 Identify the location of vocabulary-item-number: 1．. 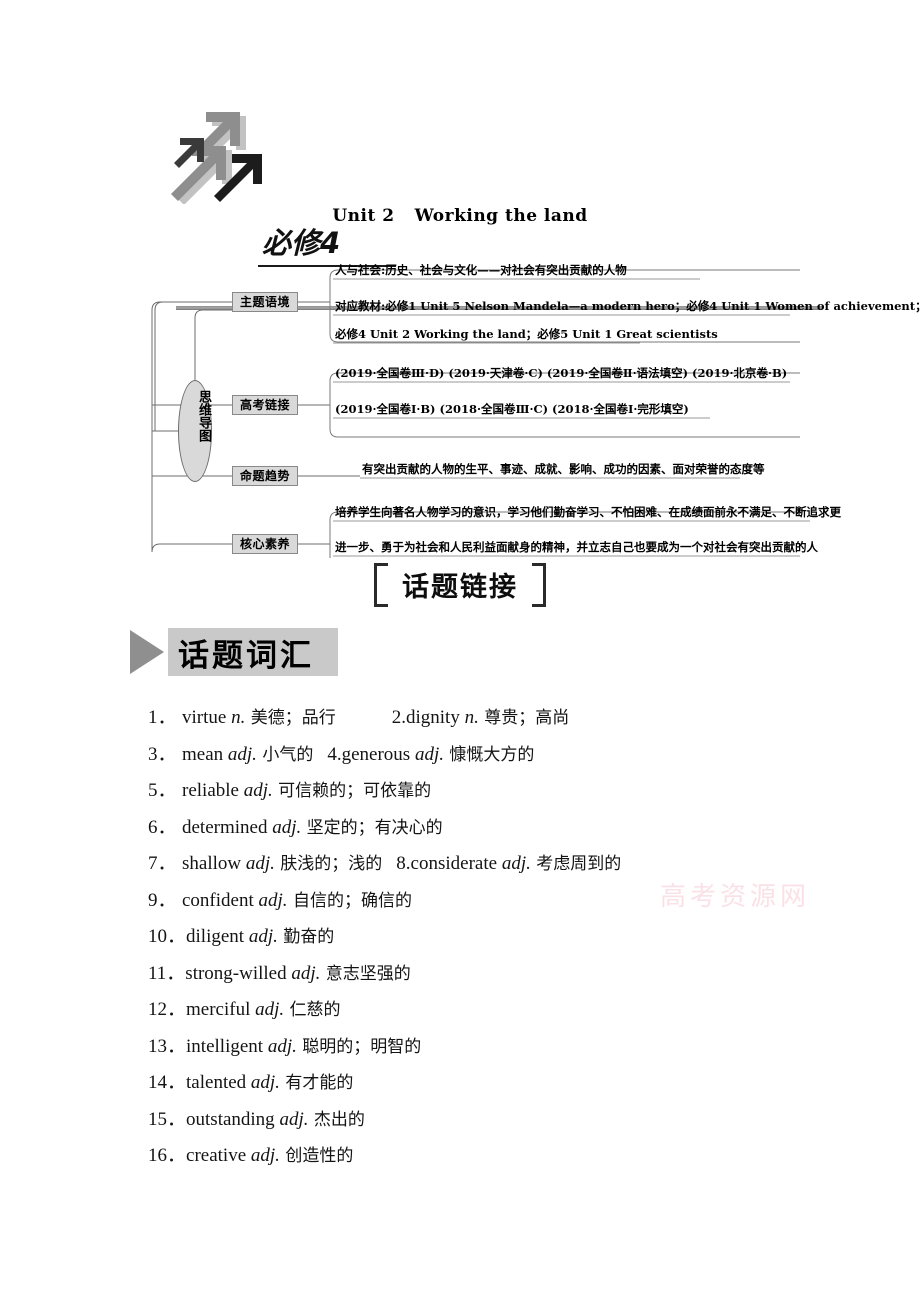
(162, 717).